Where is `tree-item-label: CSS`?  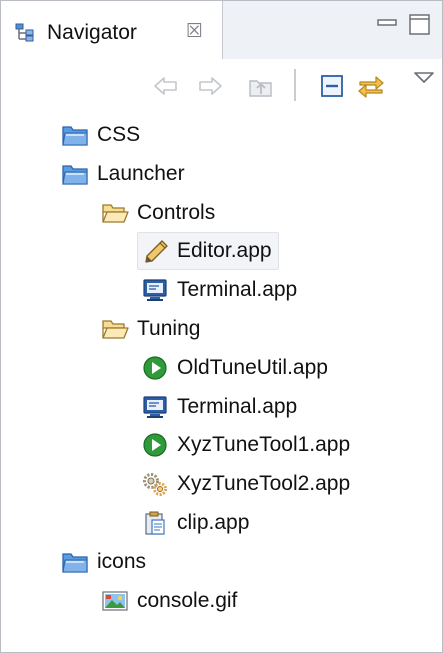 tree-item-label: CSS is located at coordinates (119, 134).